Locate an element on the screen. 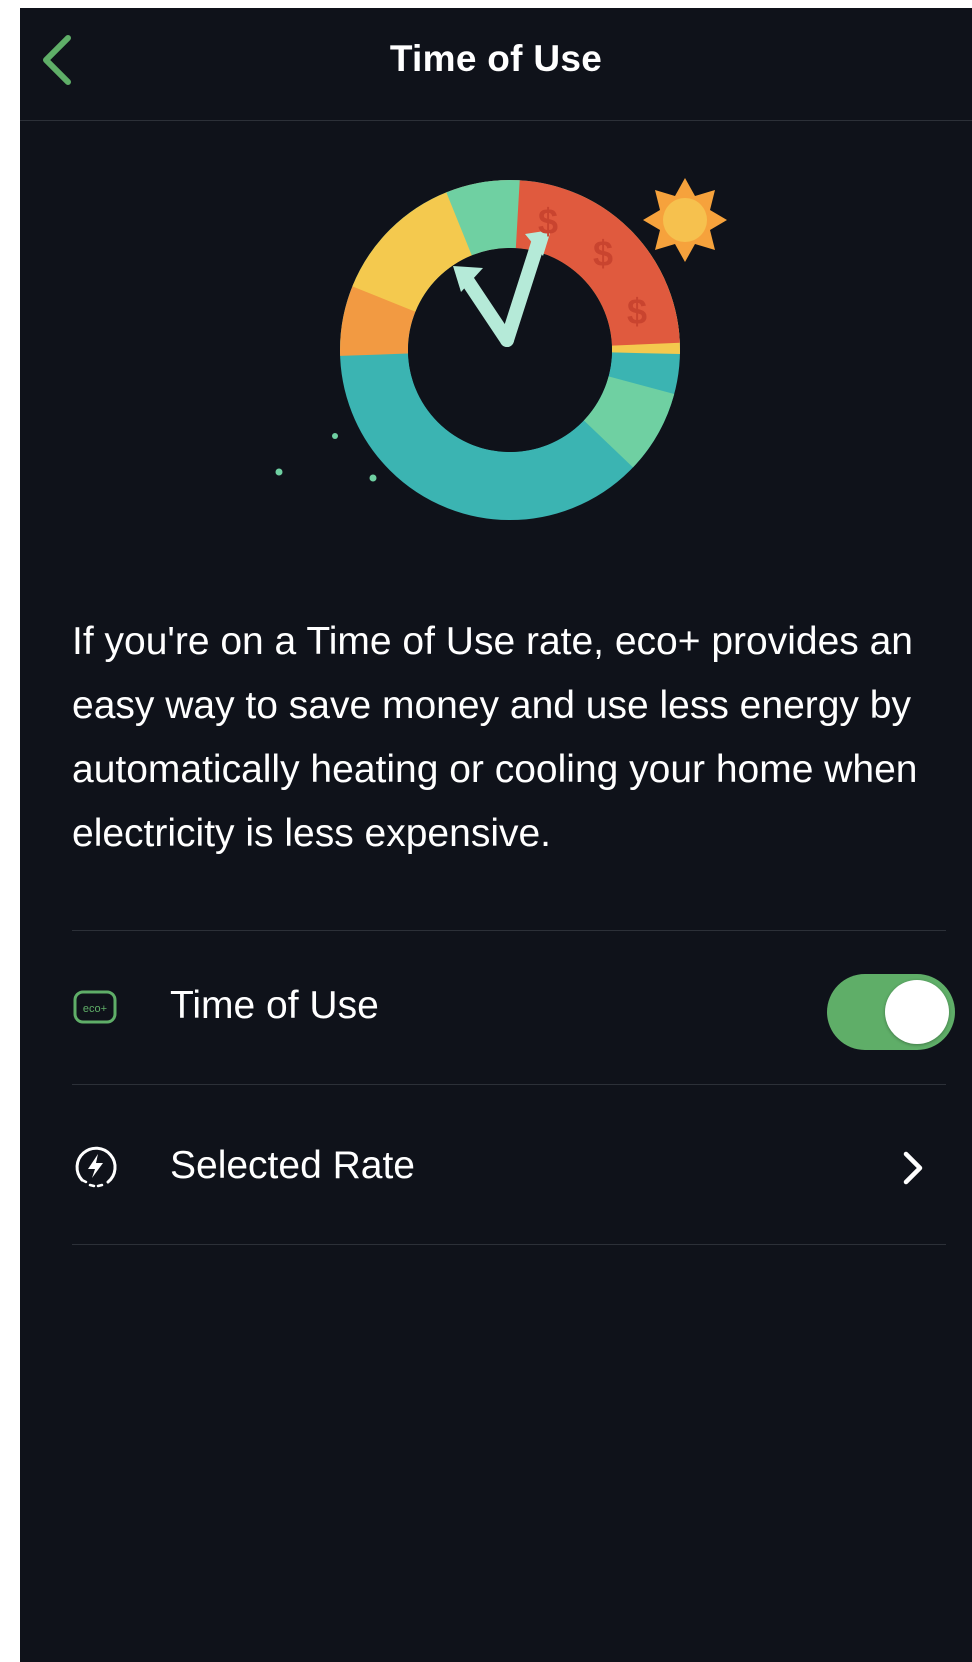 This screenshot has width=972, height=1662. clock-icon is located at coordinates (509, 350).